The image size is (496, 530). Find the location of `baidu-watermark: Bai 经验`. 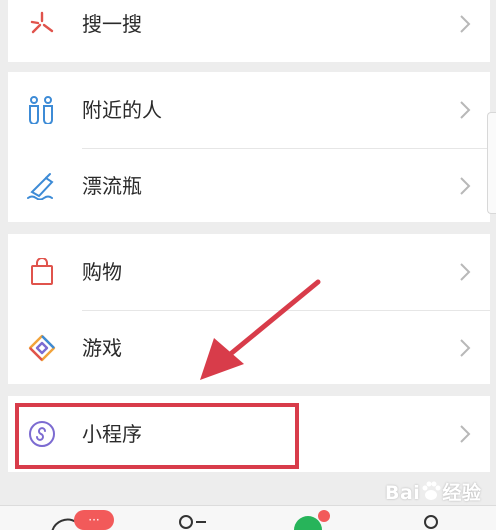

baidu-watermark: Bai 经验 is located at coordinates (433, 491).